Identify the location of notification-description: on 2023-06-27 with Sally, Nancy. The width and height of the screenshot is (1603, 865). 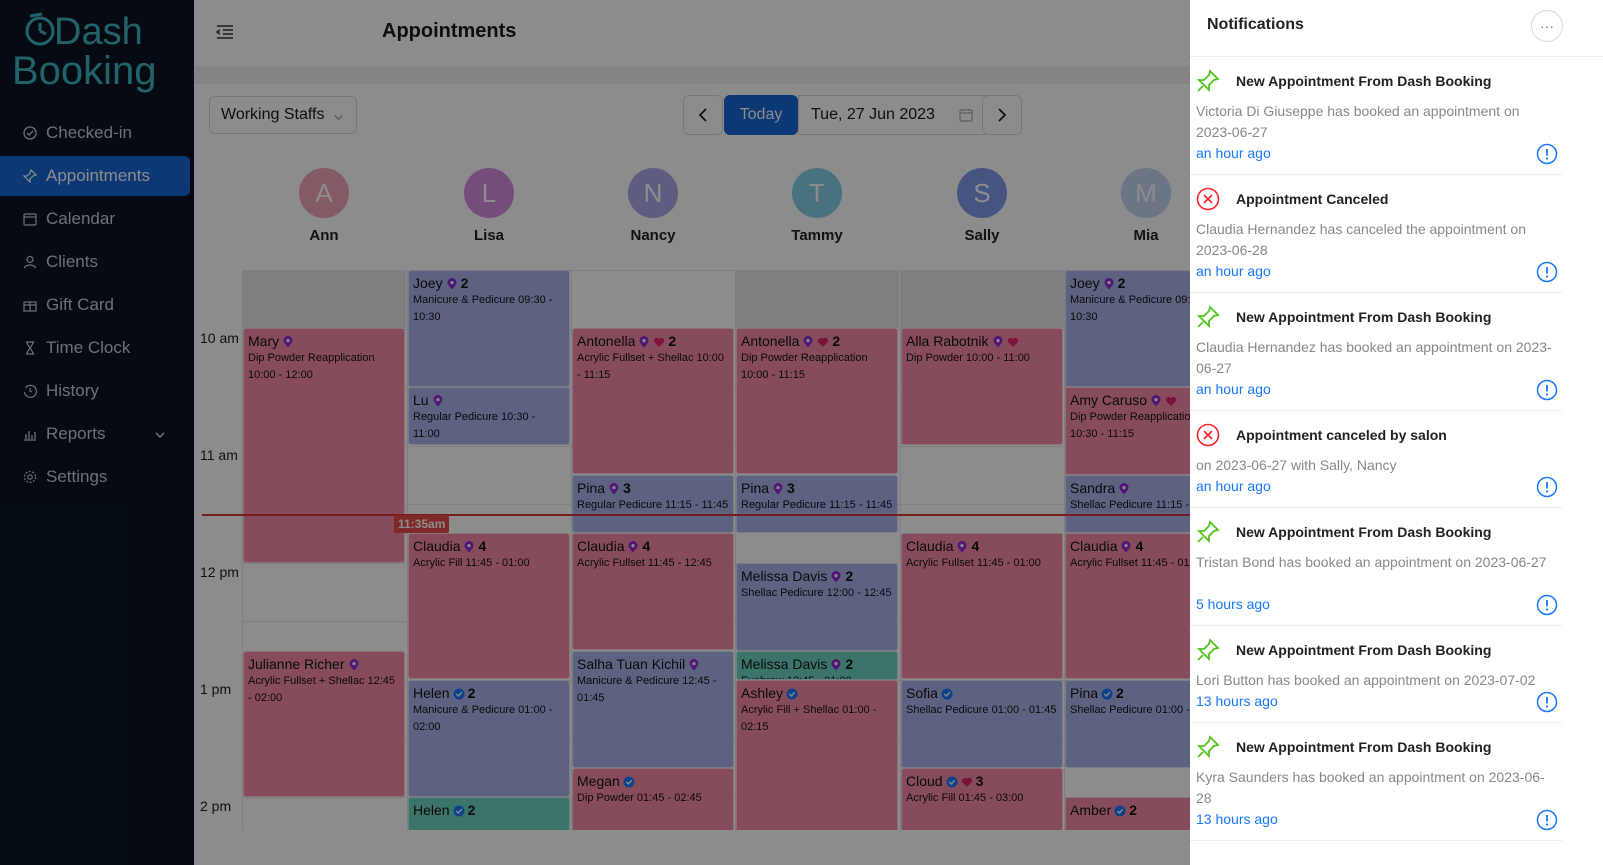
(1296, 465).